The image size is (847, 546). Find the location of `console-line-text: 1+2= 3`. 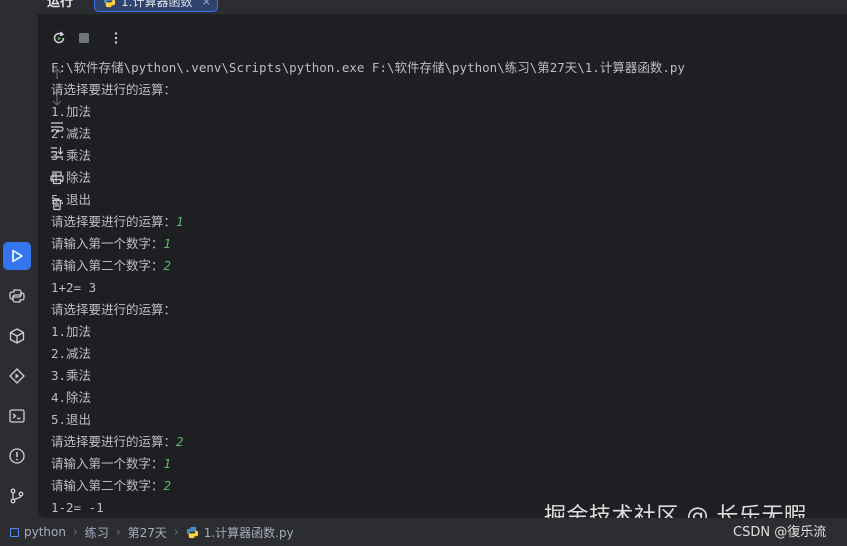

console-line-text: 1+2= 3 is located at coordinates (74, 287).